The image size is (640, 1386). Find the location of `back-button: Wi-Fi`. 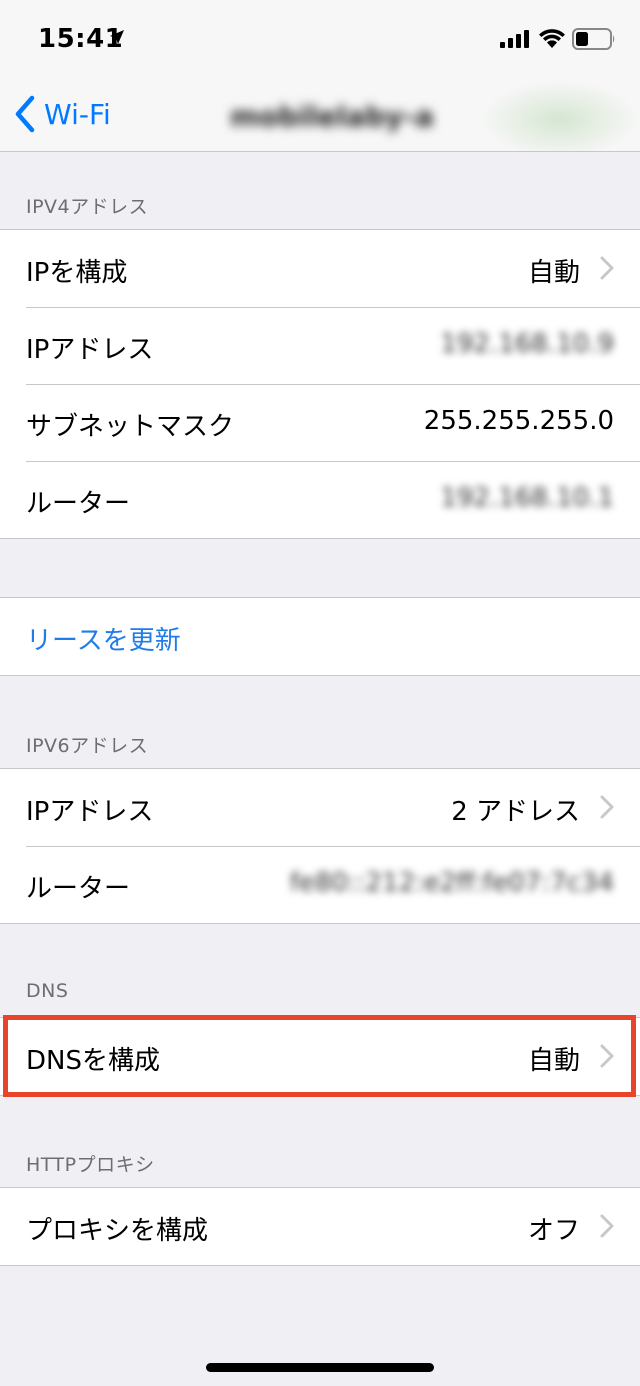

back-button: Wi-Fi is located at coordinates (61, 114).